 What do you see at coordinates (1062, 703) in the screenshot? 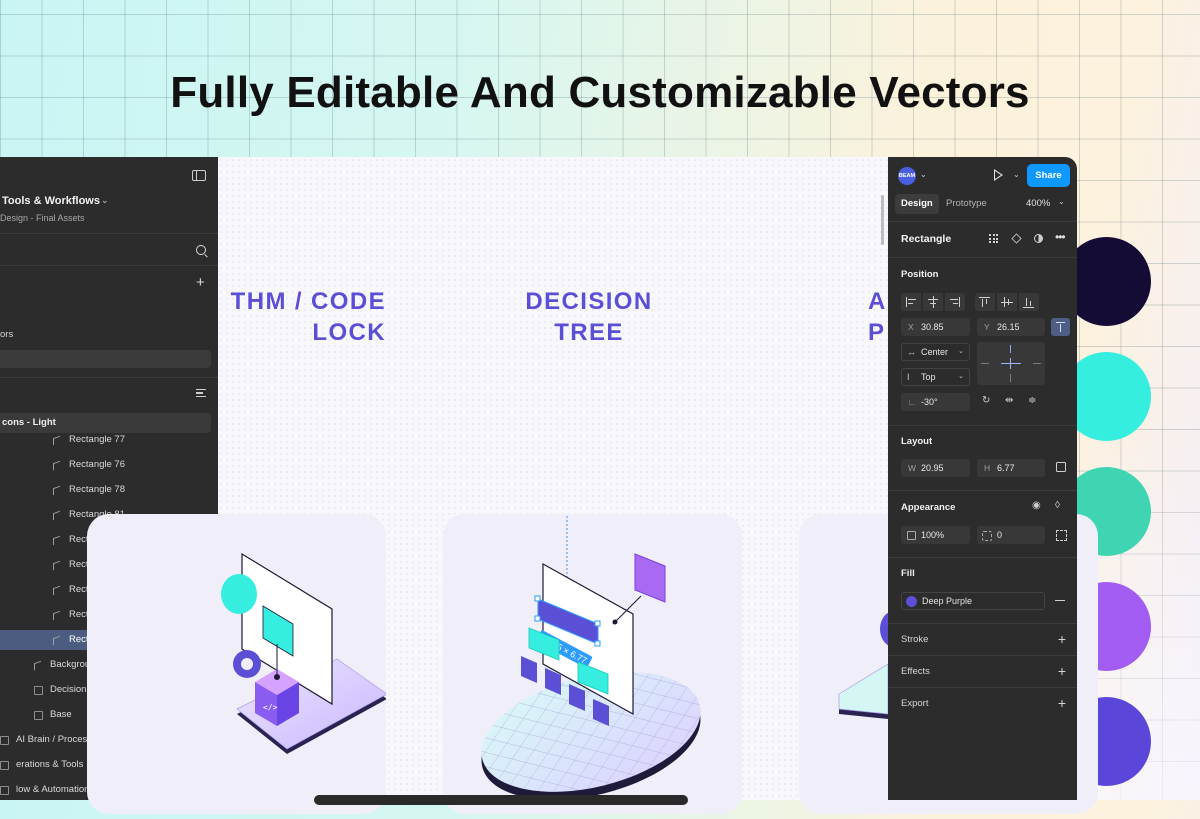
I see `add-export-icon: +` at bounding box center [1062, 703].